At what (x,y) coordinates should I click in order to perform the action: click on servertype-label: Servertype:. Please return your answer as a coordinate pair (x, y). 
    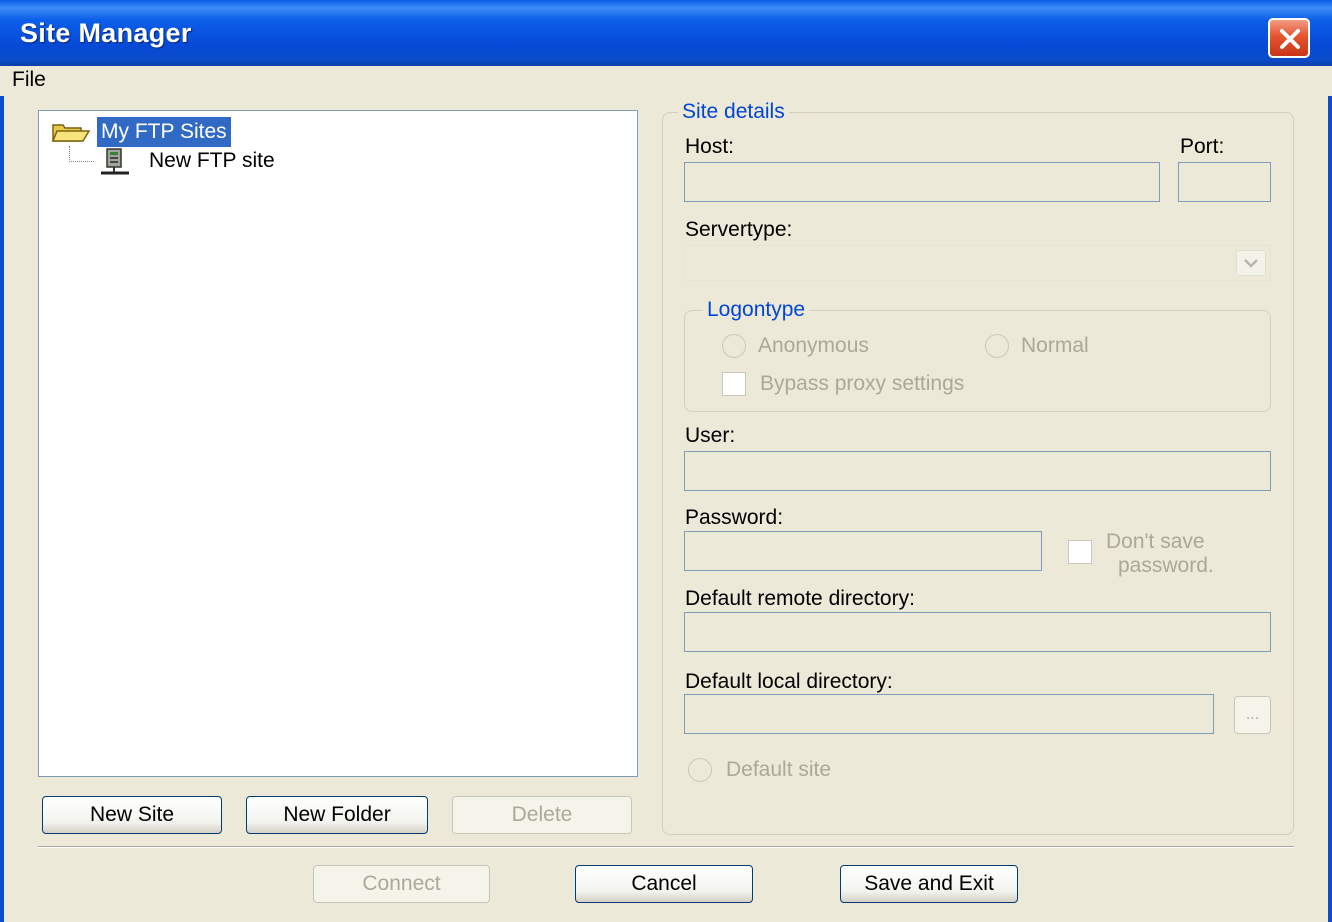
    Looking at the image, I should click on (739, 229).